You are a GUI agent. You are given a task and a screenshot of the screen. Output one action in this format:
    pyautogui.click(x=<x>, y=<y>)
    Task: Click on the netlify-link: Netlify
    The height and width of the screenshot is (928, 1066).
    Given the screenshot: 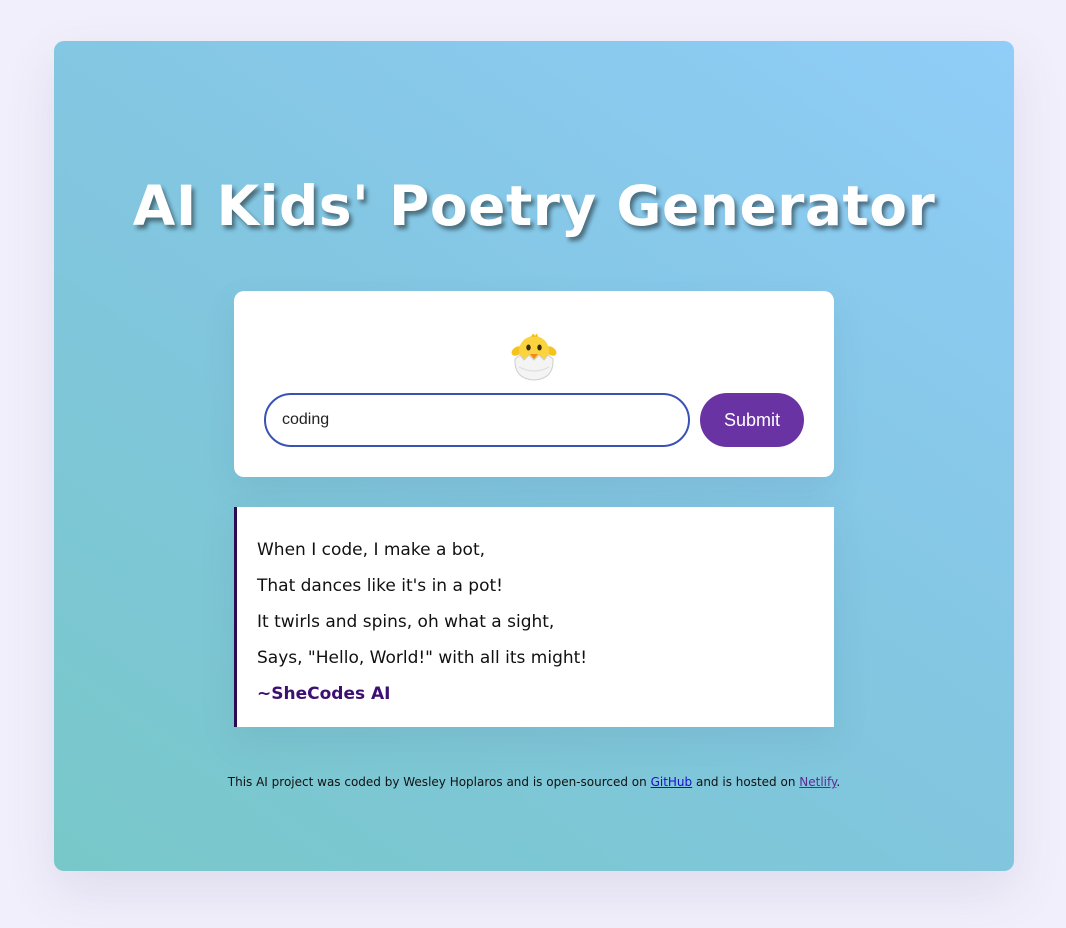 What is the action you would take?
    pyautogui.click(x=817, y=782)
    